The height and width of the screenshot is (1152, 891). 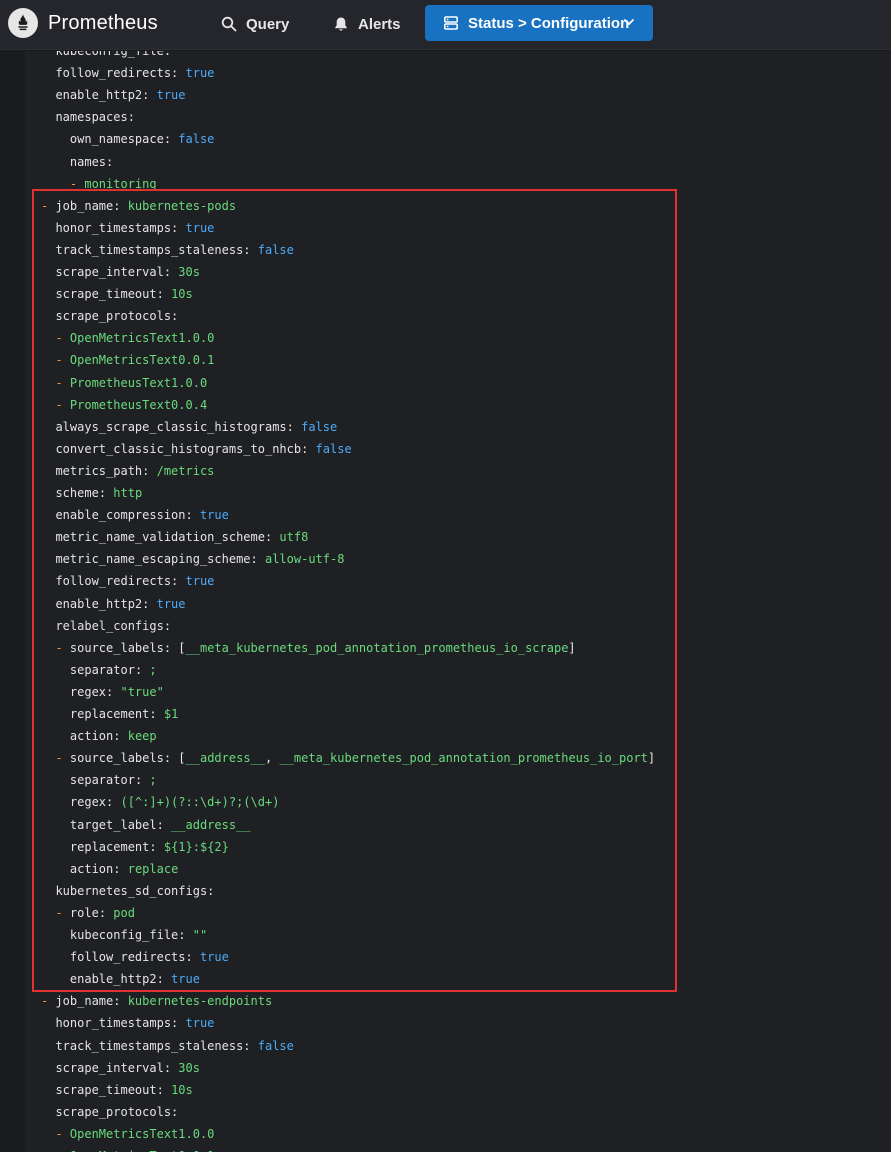 I want to click on config-key: scrape_interval, so click(x=109, y=1067).